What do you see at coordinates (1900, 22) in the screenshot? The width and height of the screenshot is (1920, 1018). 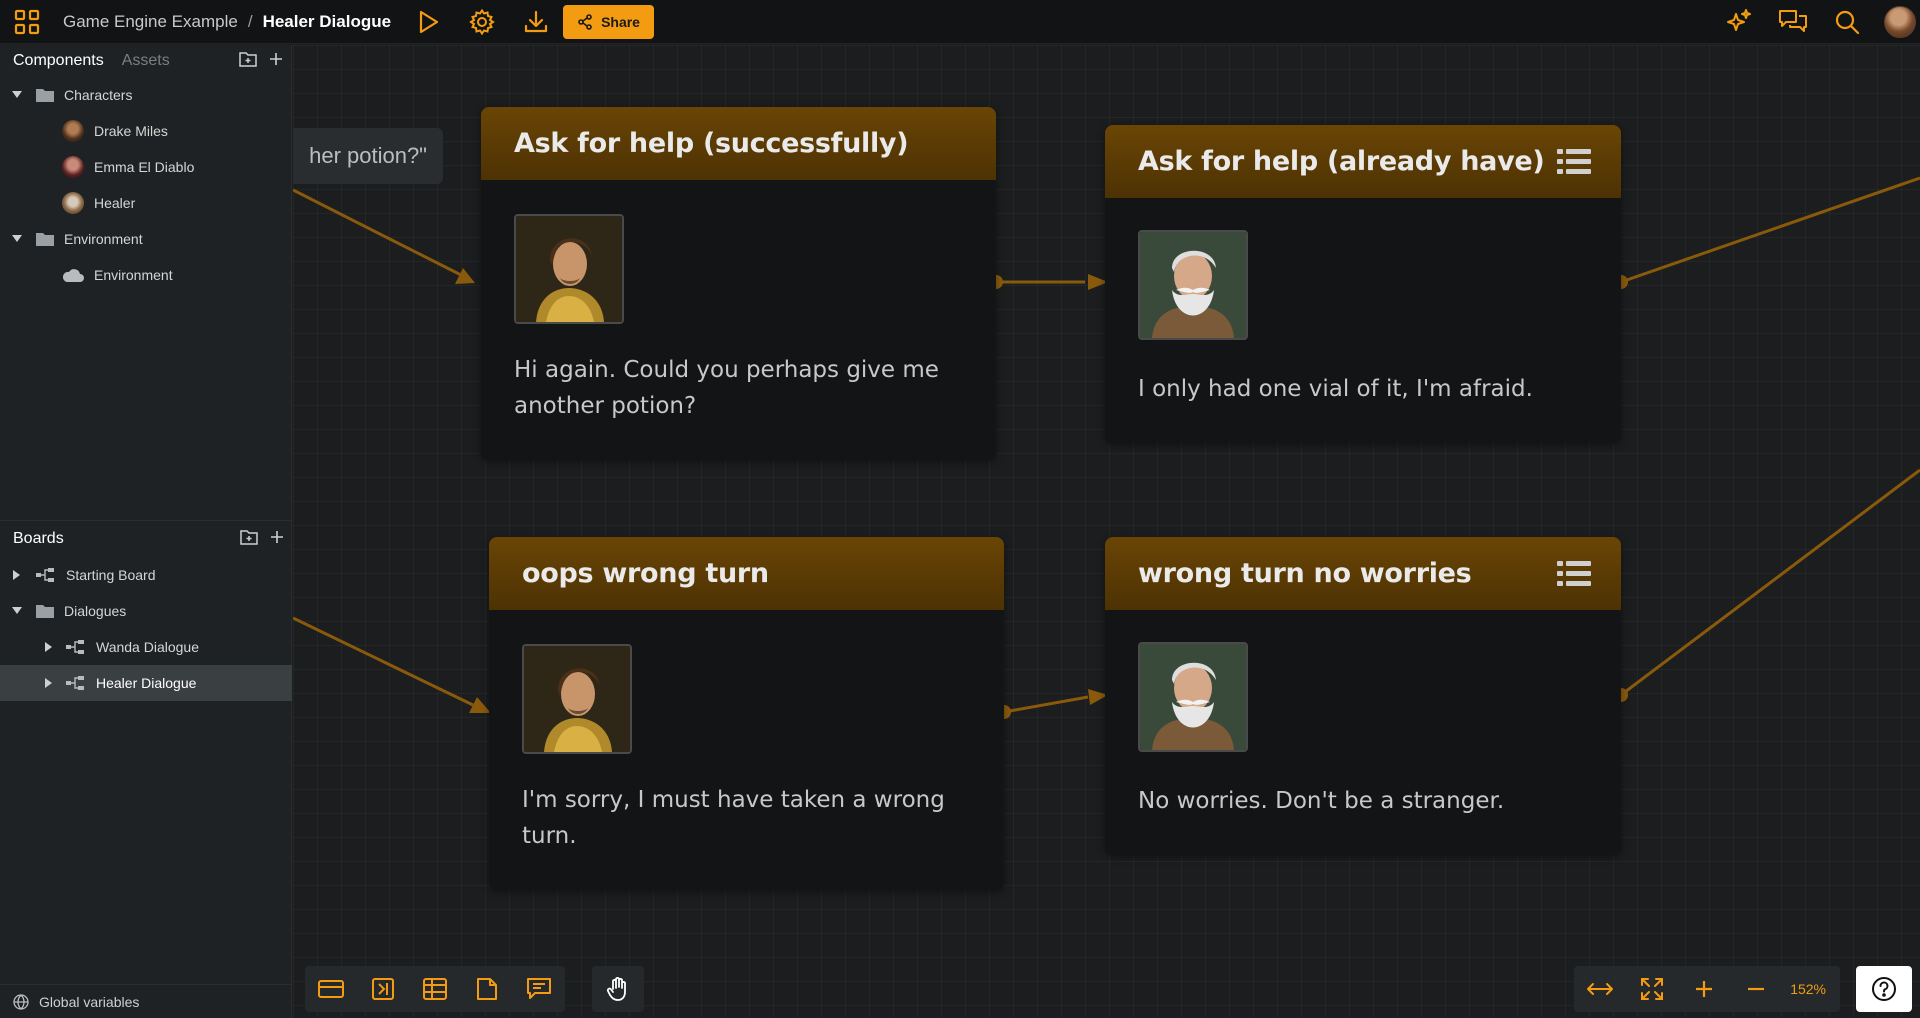 I see `user-avatar` at bounding box center [1900, 22].